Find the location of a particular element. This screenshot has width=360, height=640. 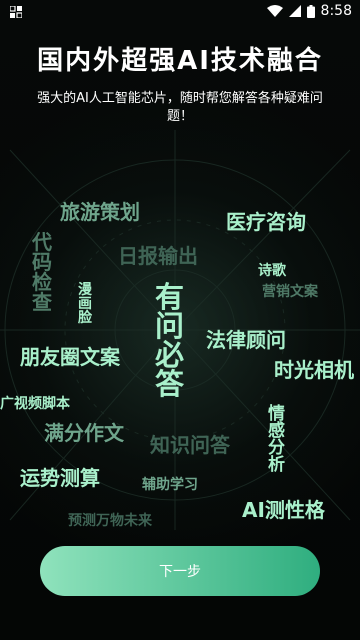

word-full-score: 满分作文 is located at coordinates (84, 433).